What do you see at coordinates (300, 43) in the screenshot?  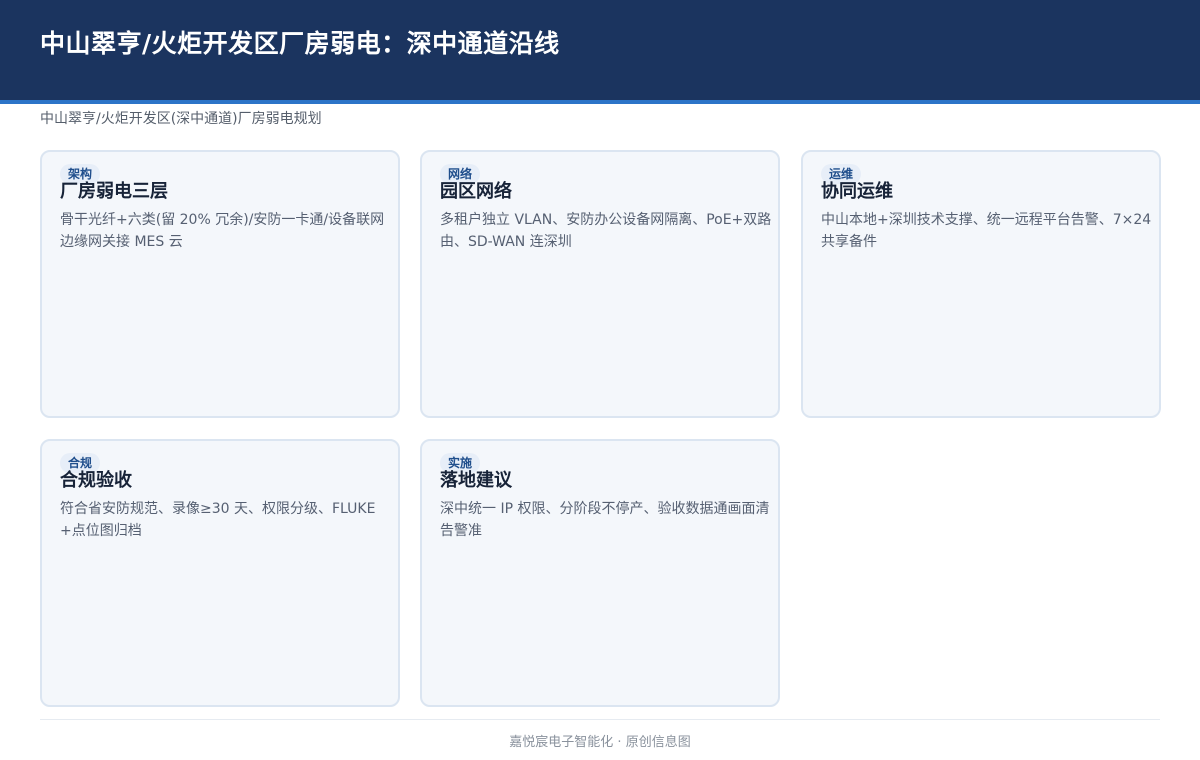 I see `page-title: 中山翠亨/火炬开发区厂房弱电：深中通道沿线` at bounding box center [300, 43].